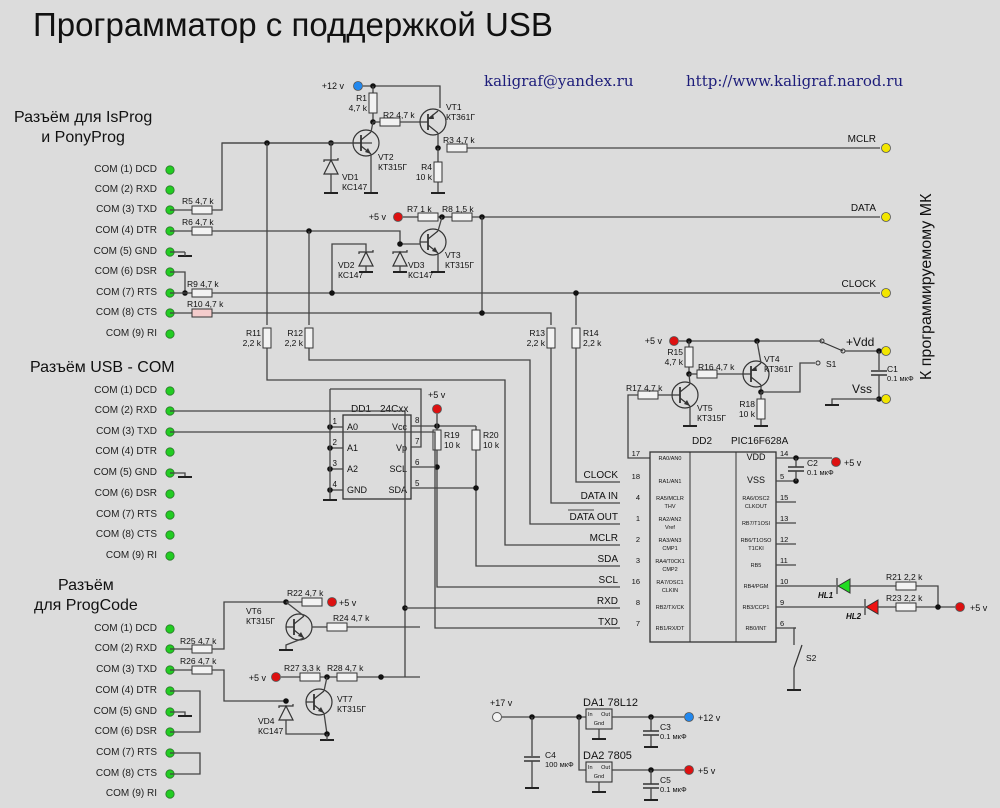  What do you see at coordinates (438, 172) in the screenshot?
I see `resistor-r4` at bounding box center [438, 172].